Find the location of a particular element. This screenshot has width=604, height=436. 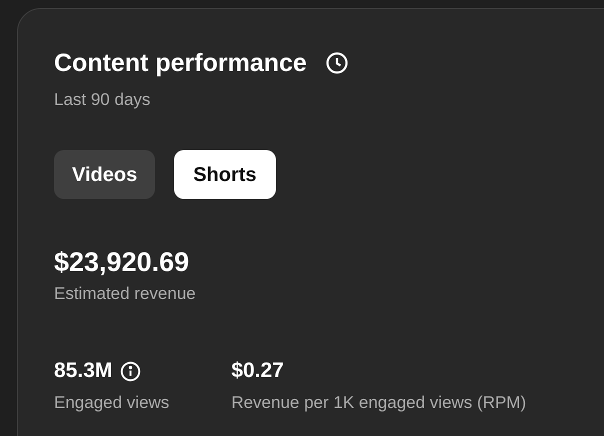

metric-label: Revenue per 1K engaged views (RPM) is located at coordinates (378, 403).